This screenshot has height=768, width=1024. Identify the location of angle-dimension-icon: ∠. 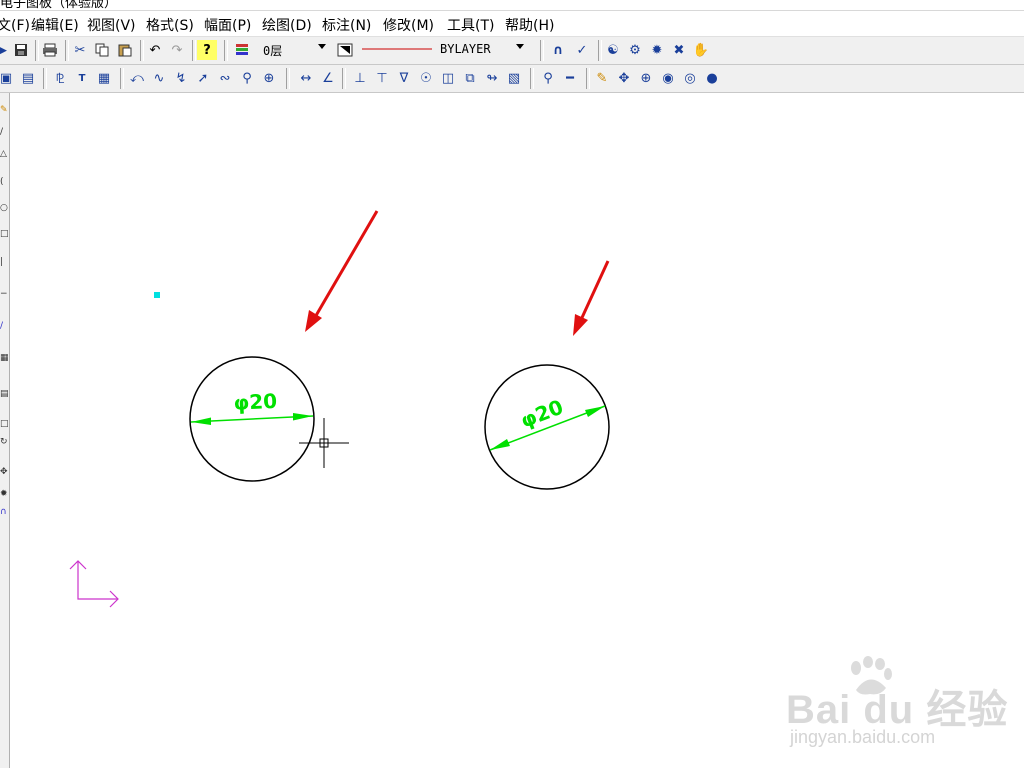
(328, 78).